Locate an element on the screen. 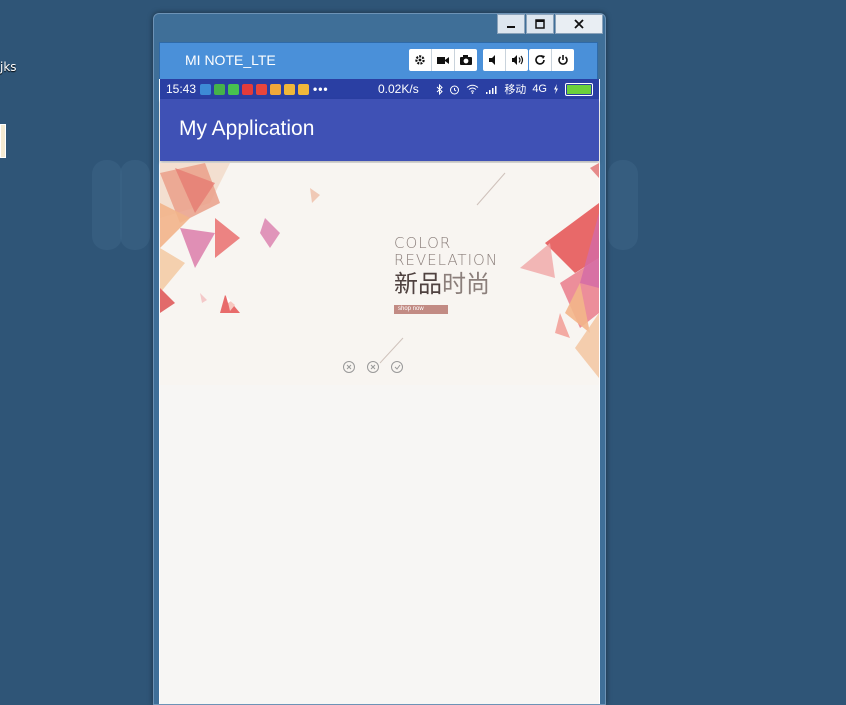 The height and width of the screenshot is (705, 846). check-circle-icon is located at coordinates (397, 367).